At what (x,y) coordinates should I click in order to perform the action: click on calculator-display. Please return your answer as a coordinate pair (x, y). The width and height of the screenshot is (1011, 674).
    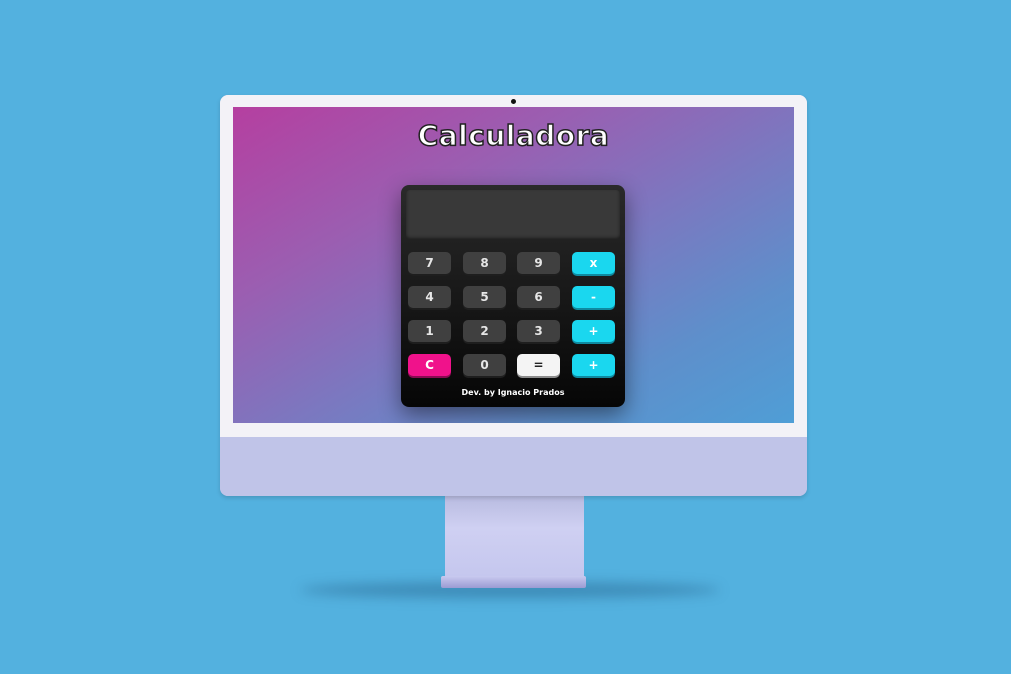
    Looking at the image, I should click on (513, 215).